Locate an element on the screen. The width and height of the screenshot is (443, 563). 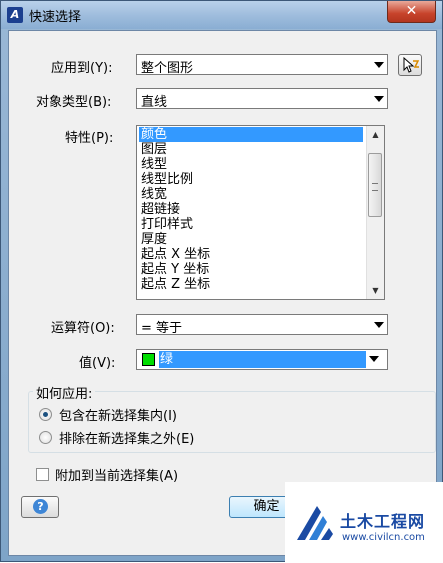
list-item: 线型比例 is located at coordinates (166, 179).